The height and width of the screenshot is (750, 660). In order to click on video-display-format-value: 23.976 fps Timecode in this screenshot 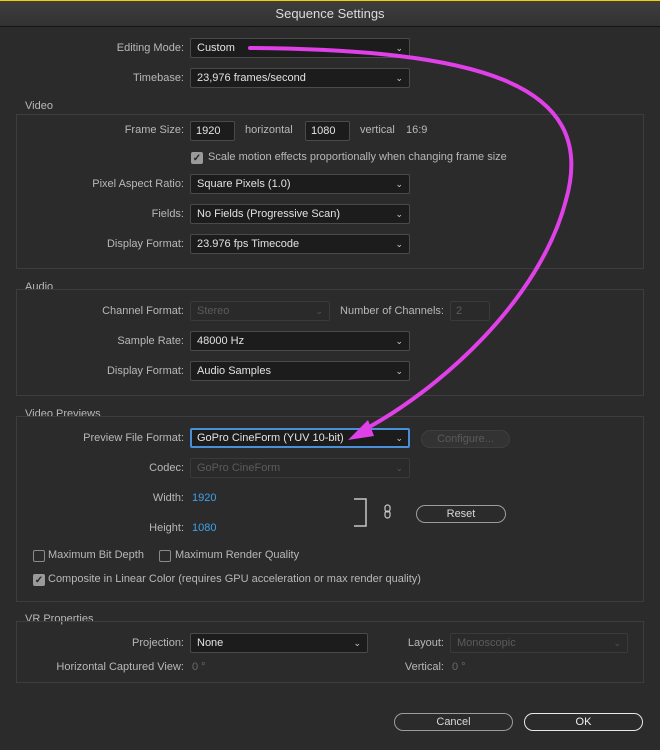, I will do `click(248, 244)`.